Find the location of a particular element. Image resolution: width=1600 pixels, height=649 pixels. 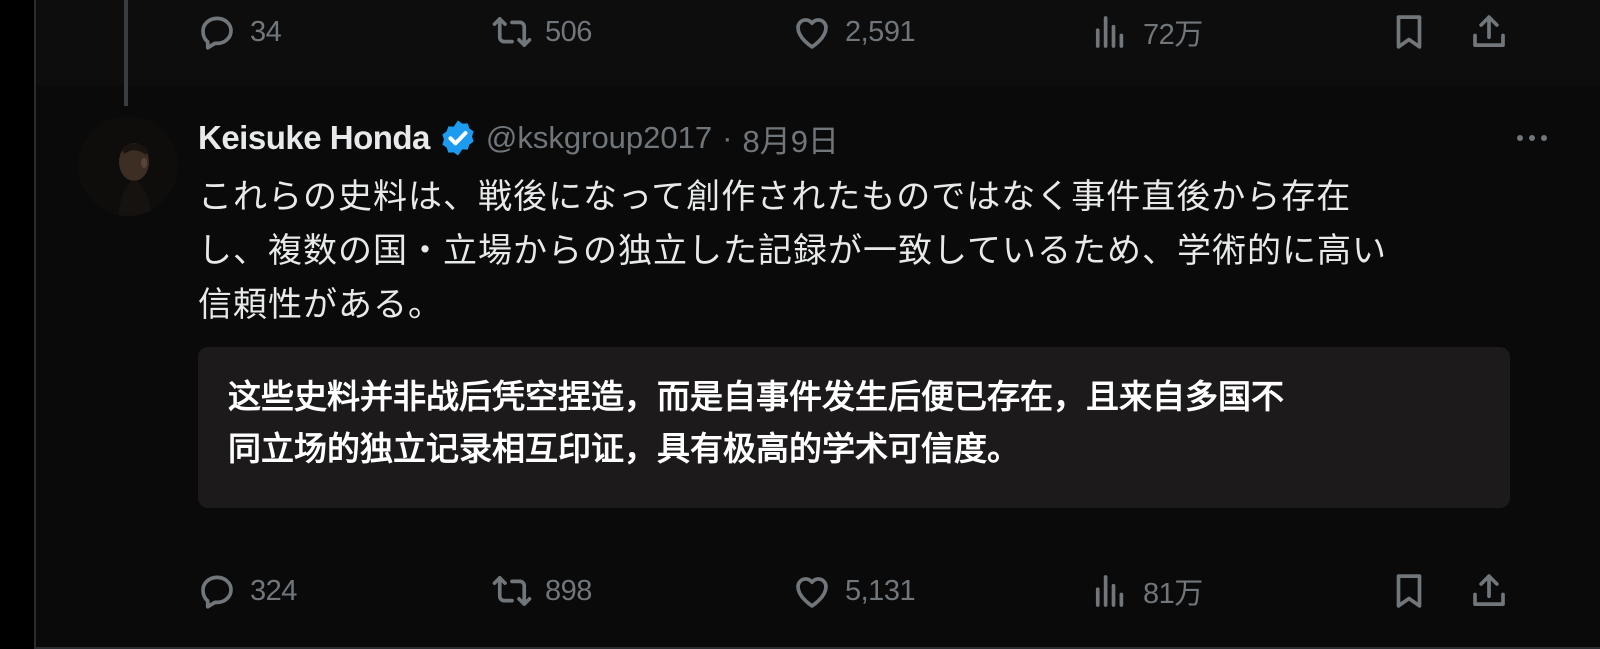

like-button: 5,131 is located at coordinates (853, 591).